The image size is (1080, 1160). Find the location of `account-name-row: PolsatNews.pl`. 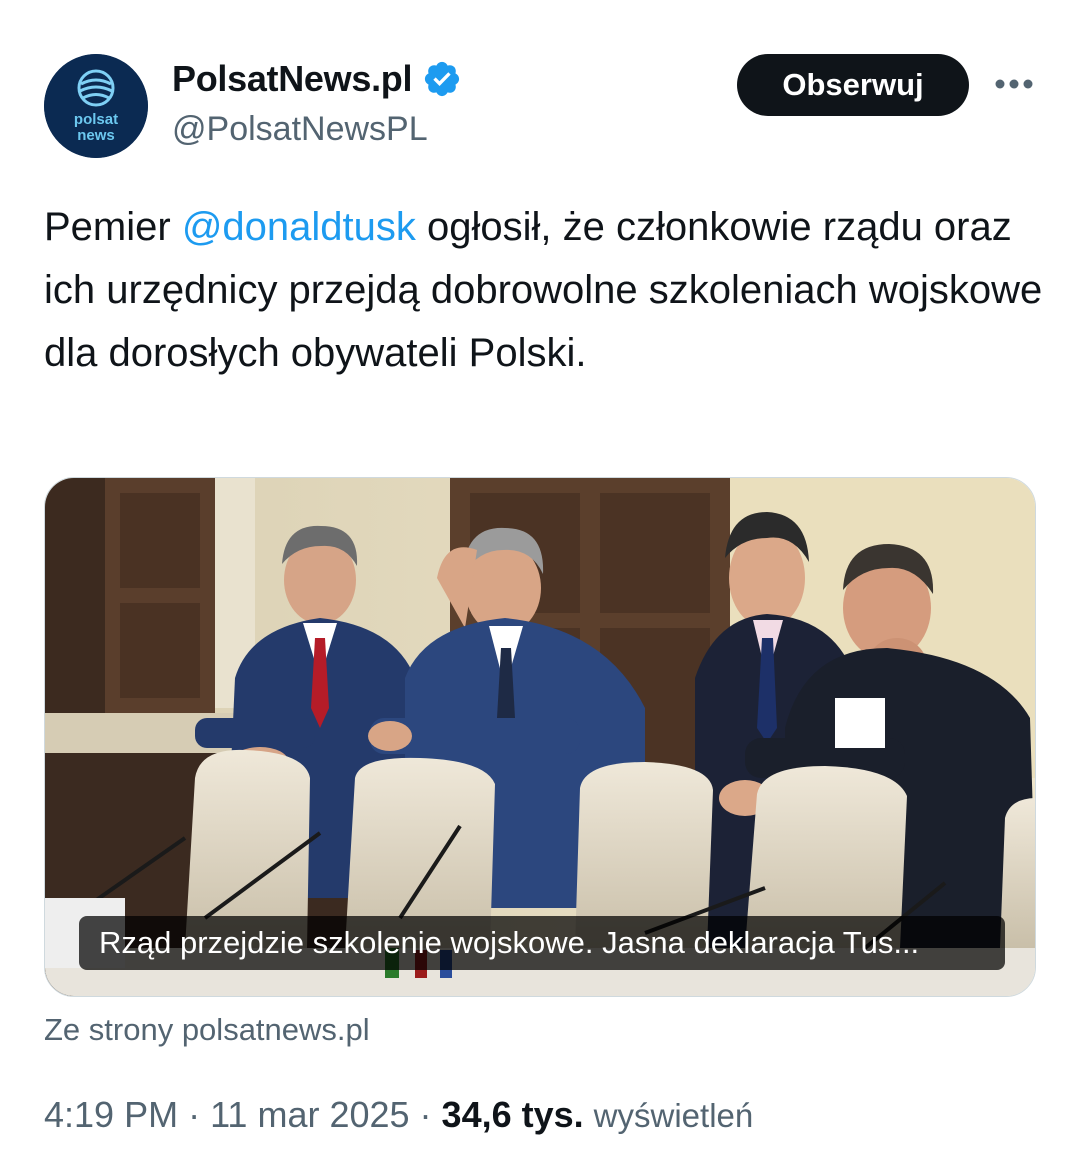

account-name-row: PolsatNews.pl is located at coordinates (317, 79).